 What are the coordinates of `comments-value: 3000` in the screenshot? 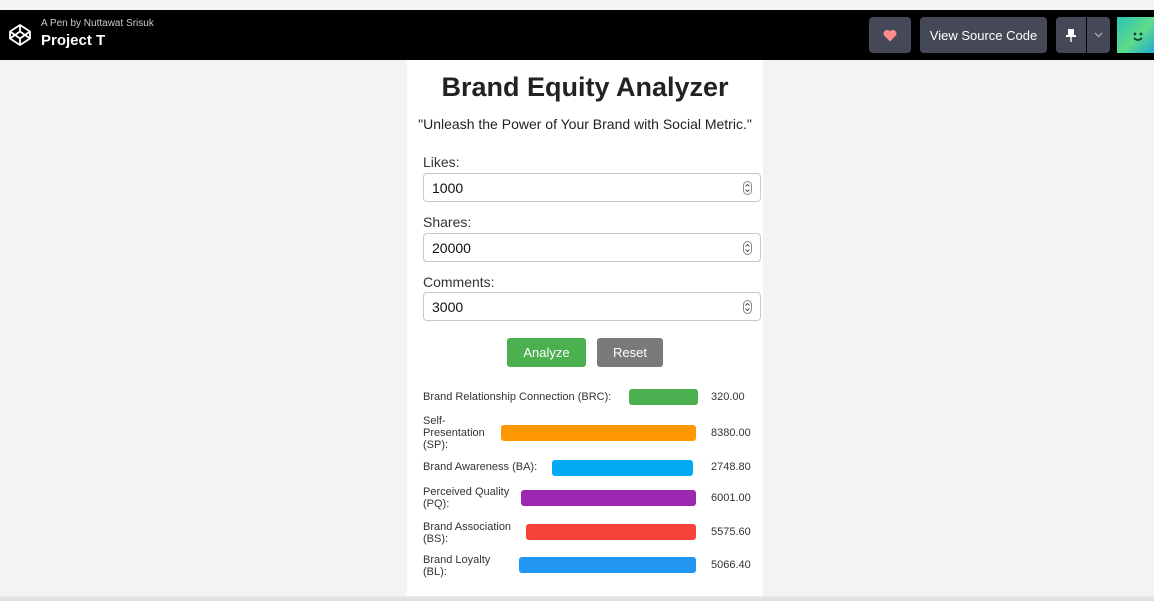 It's located at (448, 307).